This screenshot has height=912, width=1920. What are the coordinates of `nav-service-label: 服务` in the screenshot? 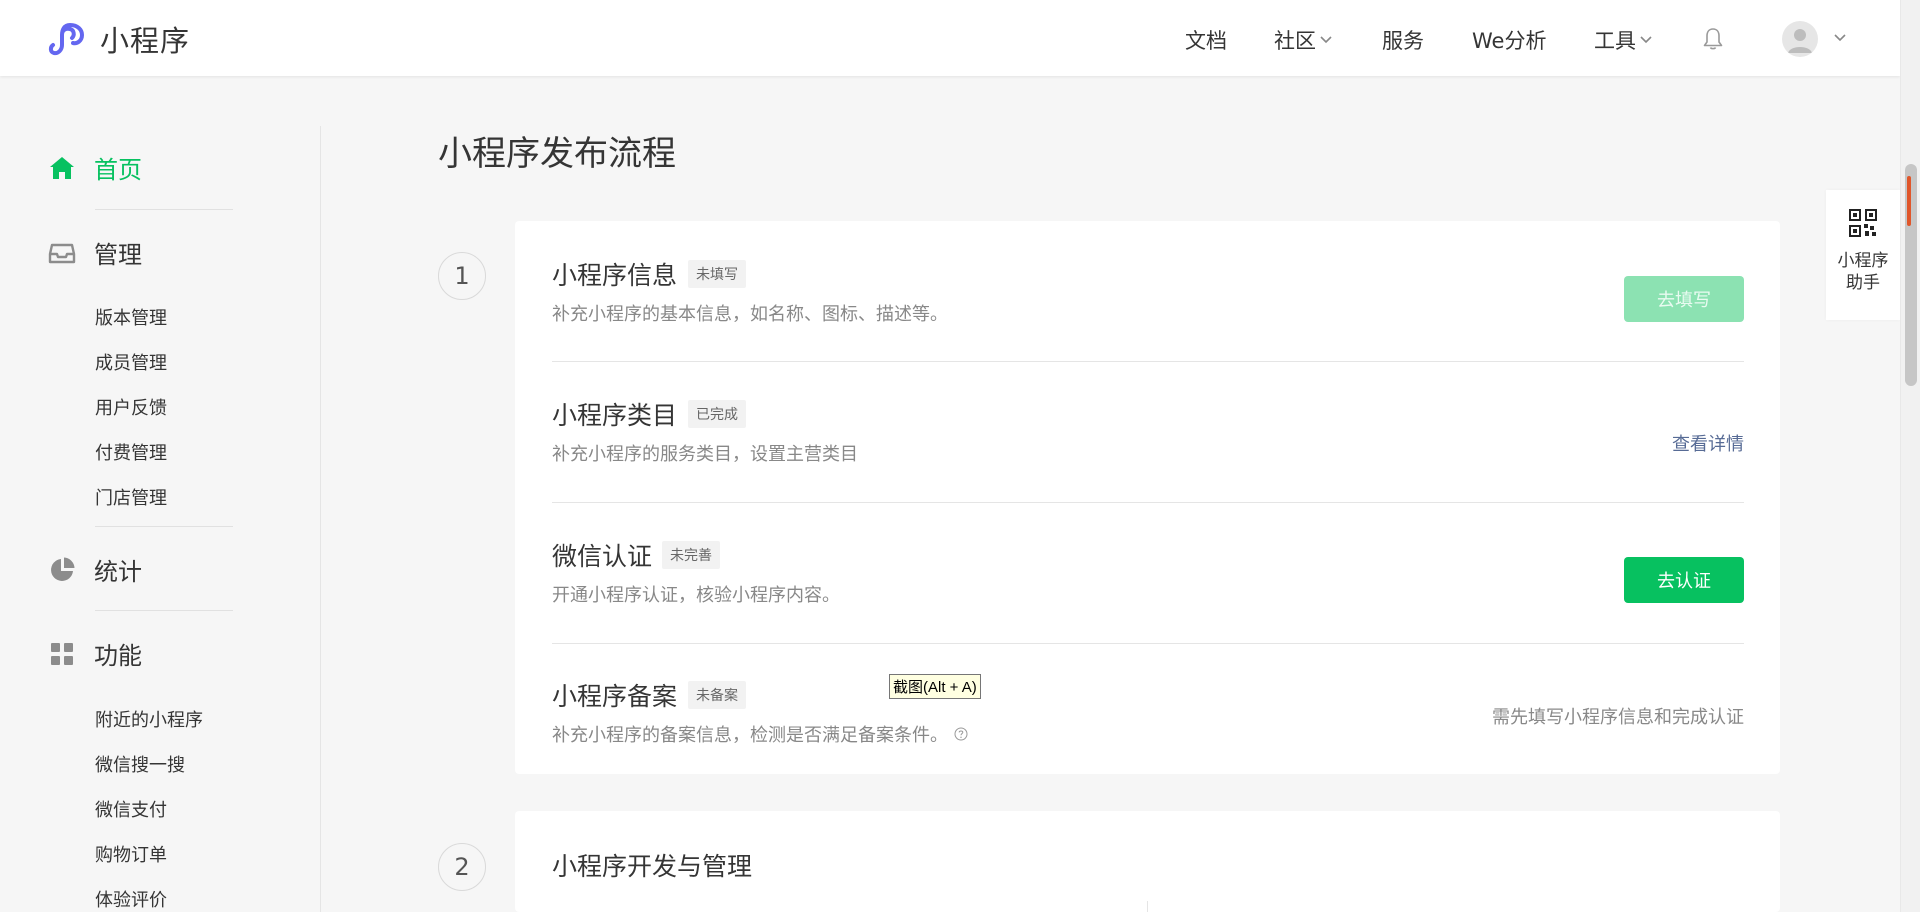 It's located at (1403, 41).